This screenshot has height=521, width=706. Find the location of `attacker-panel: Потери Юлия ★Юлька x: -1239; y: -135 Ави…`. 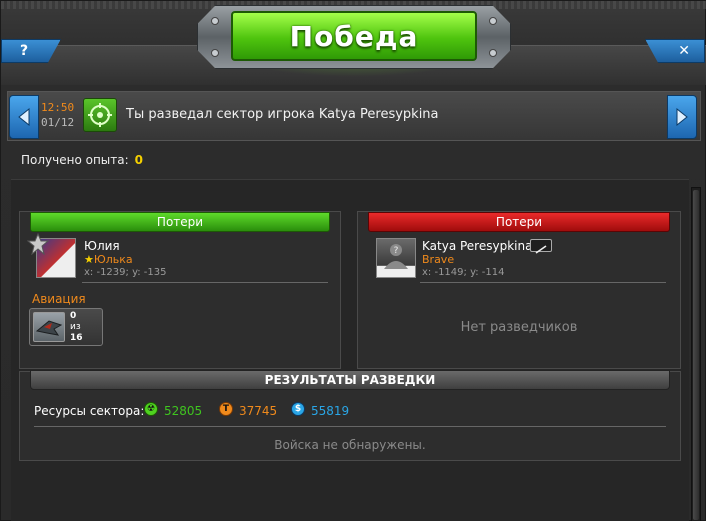

attacker-panel: Потери Юлия ★Юлька x: -1239; y: -135 Ави… is located at coordinates (180, 290).